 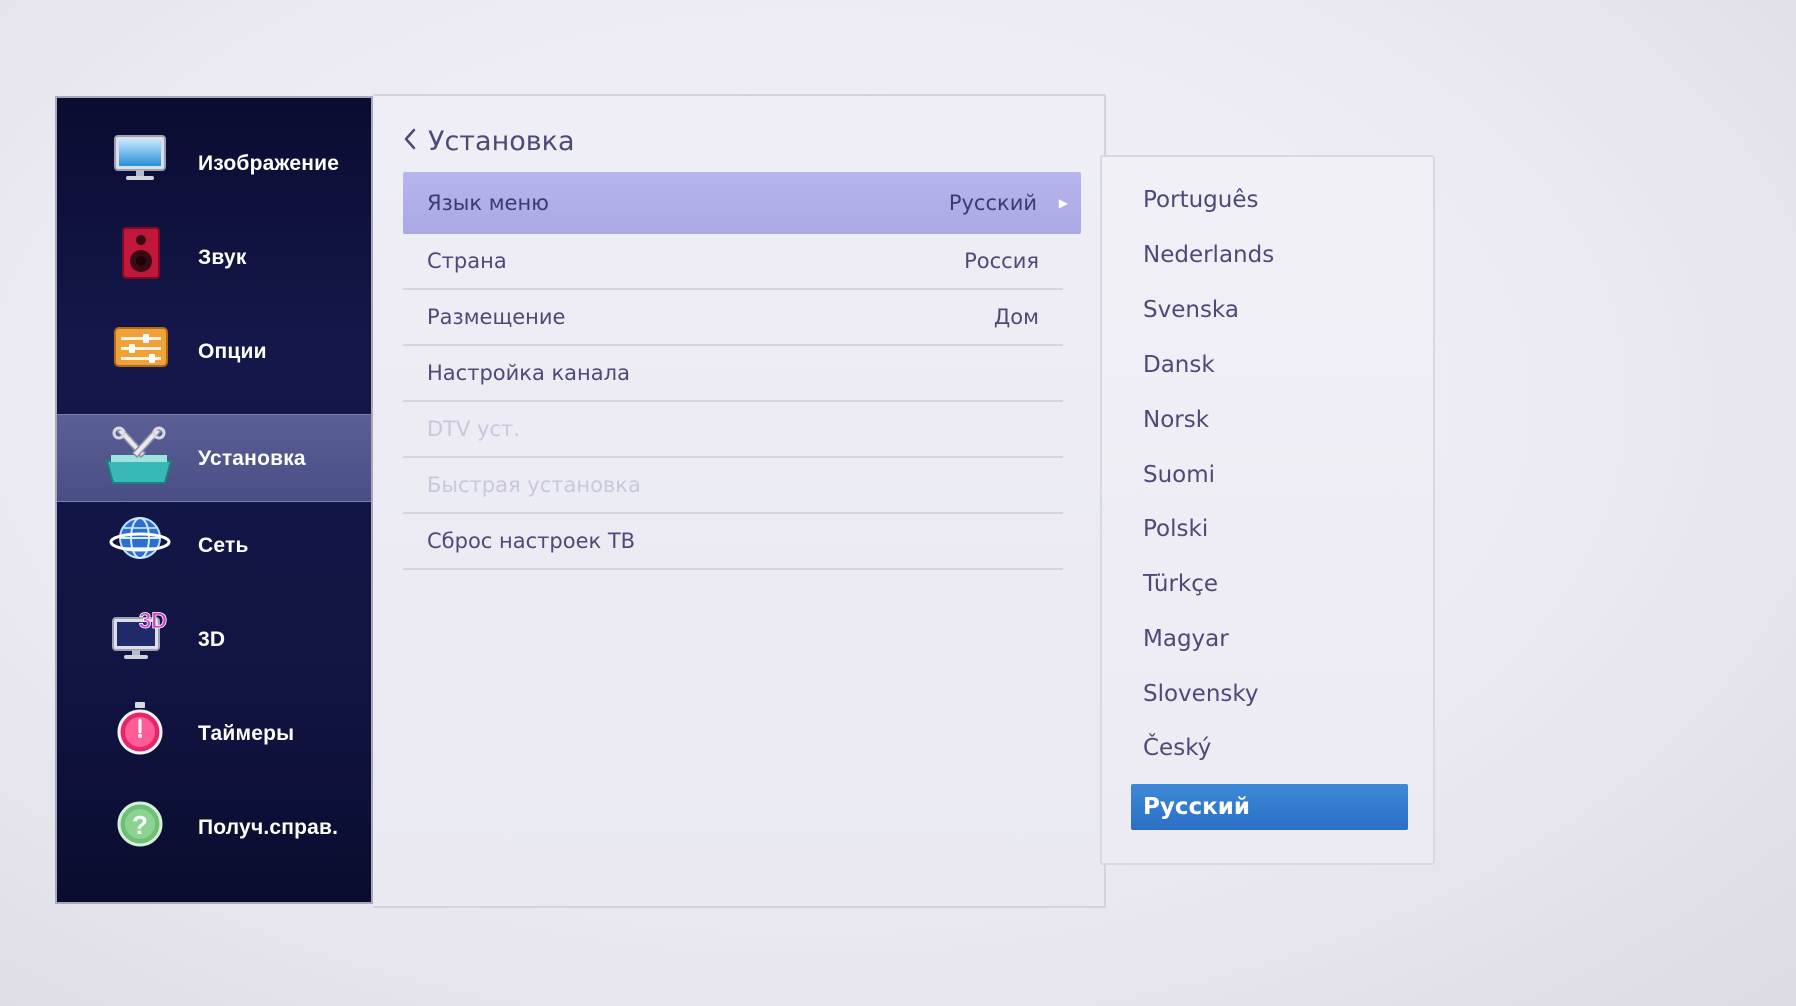 What do you see at coordinates (733, 486) in the screenshot?
I see `quick-setup-row: Быстрая установка` at bounding box center [733, 486].